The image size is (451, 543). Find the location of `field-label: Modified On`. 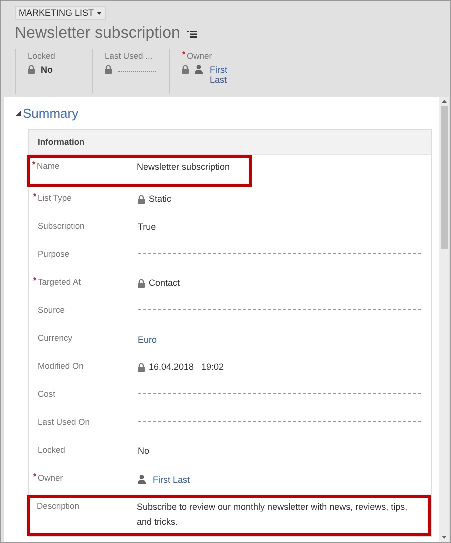

field-label: Modified On is located at coordinates (61, 366).